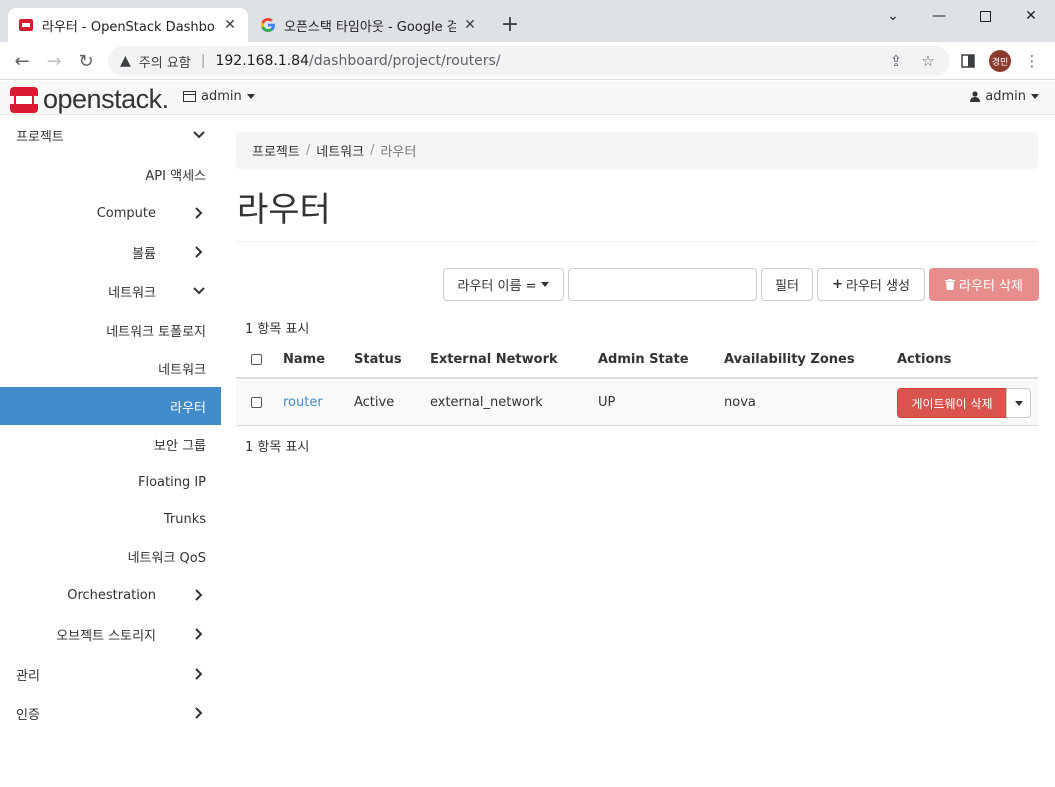 The image size is (1055, 787). Describe the element at coordinates (643, 359) in the screenshot. I see `column-header-admin-state: Admin State` at that location.